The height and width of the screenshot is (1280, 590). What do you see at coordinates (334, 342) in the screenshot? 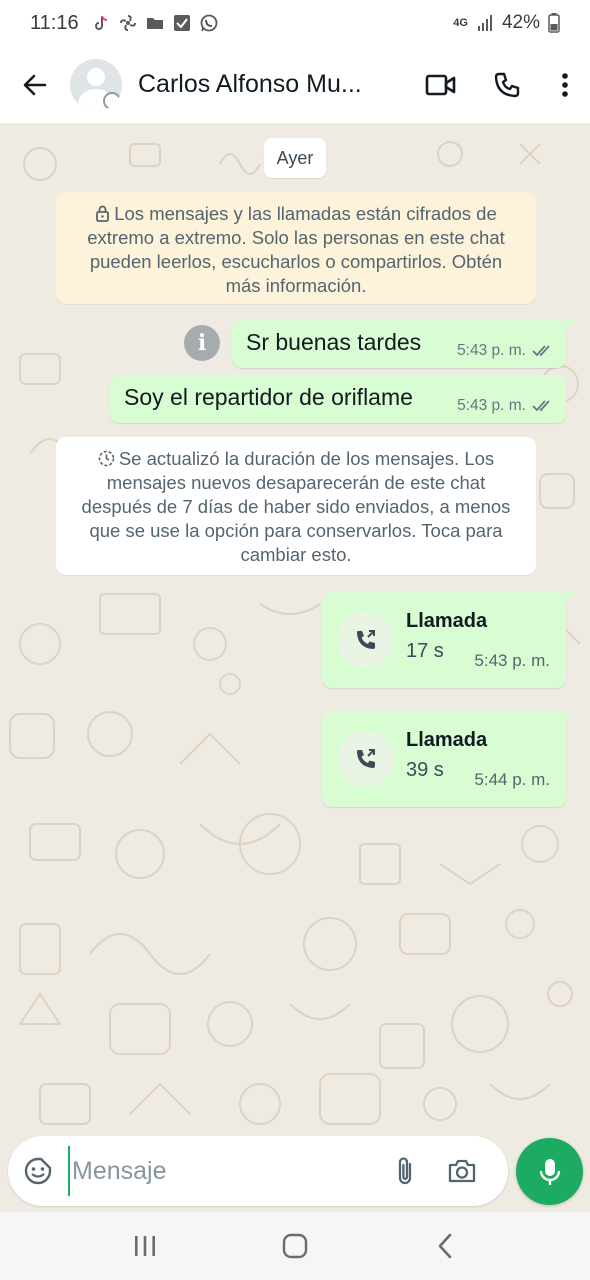
I see `message-text: Sr buenas tardes` at bounding box center [334, 342].